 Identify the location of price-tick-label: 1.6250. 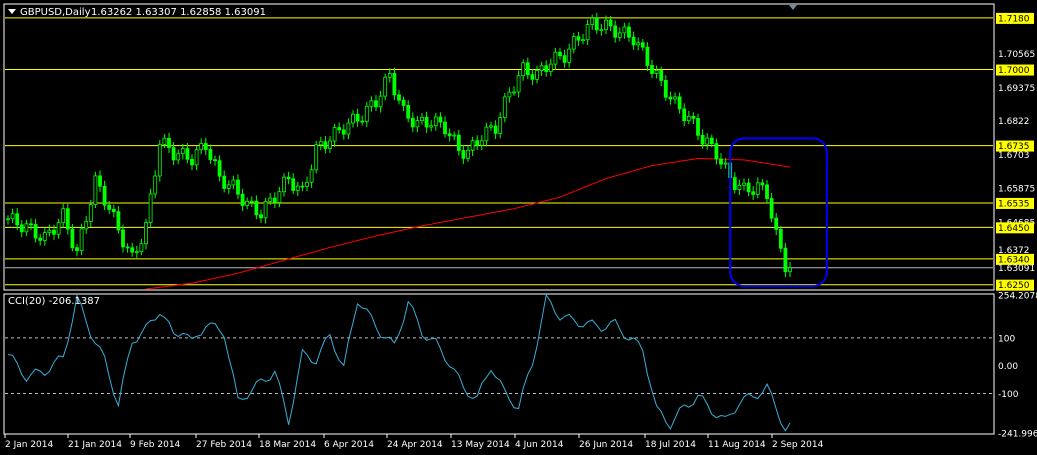
(1014, 286).